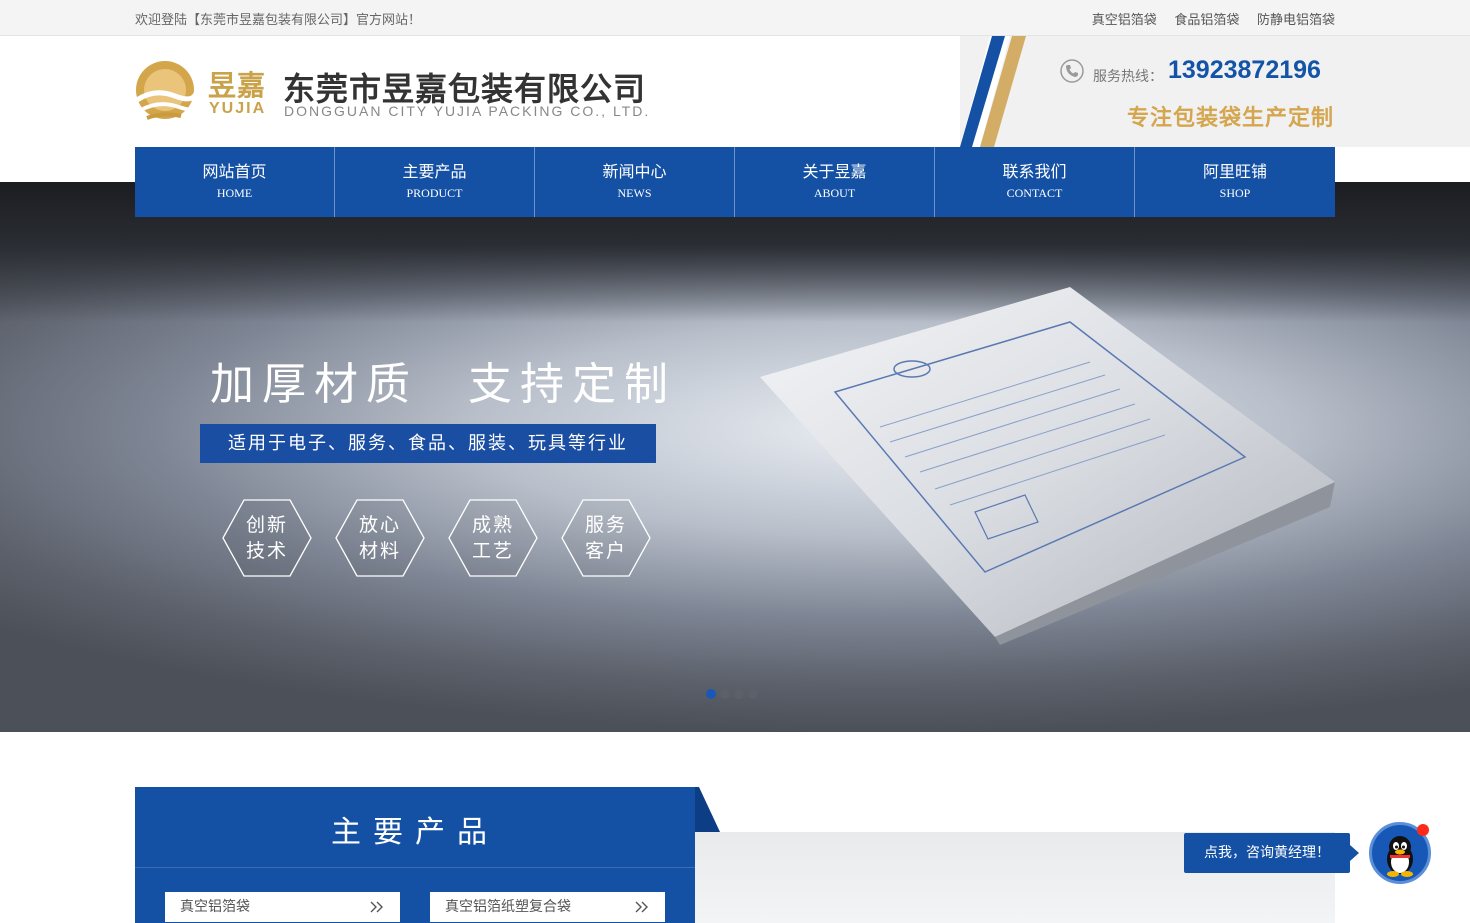 The height and width of the screenshot is (923, 1470). Describe the element at coordinates (1035, 182) in the screenshot. I see `nav-item-contact: 联系我们 CONTACT` at that location.